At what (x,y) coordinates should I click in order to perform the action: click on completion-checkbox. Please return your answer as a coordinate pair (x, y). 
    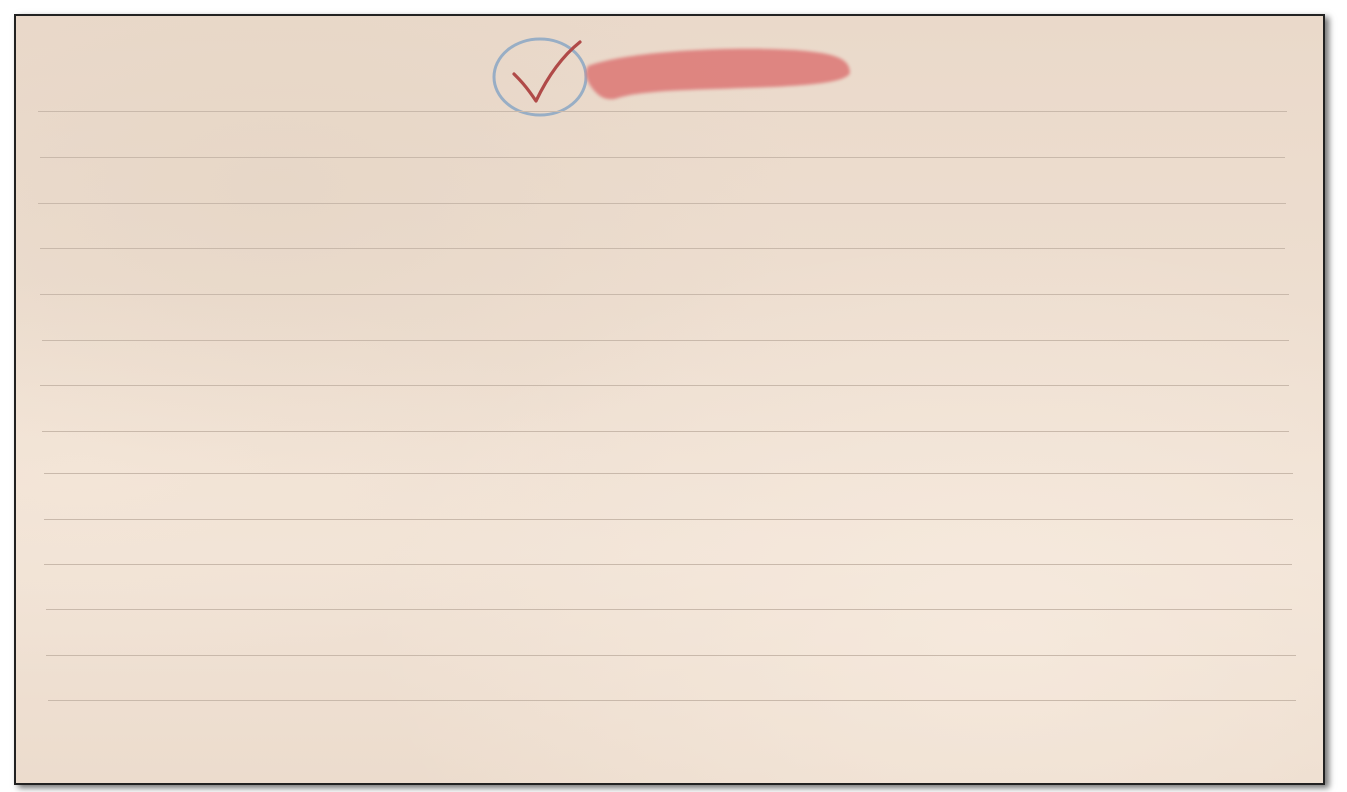
    Looking at the image, I should click on (540, 74).